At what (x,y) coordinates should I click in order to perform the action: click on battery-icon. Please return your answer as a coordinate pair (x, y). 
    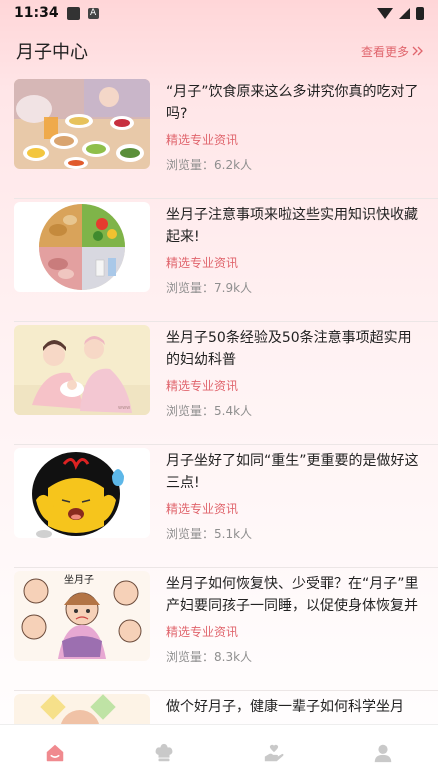
    Looking at the image, I should click on (420, 13).